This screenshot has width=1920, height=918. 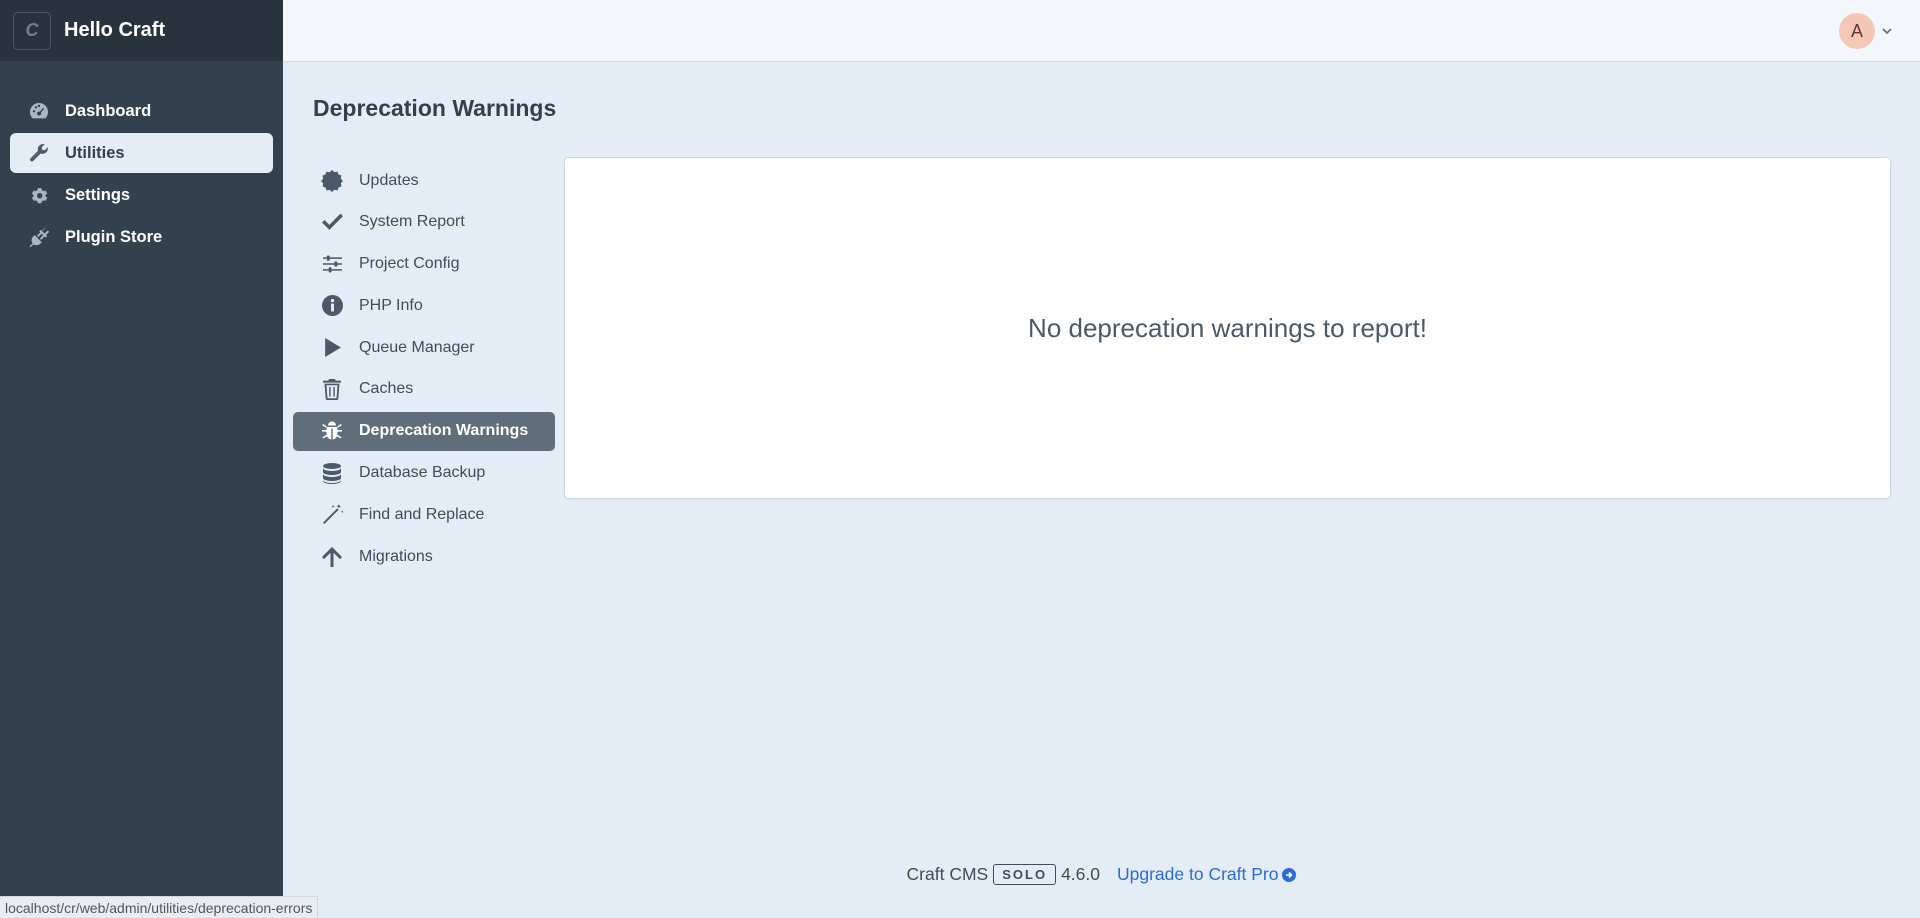 I want to click on site-name: Hello Craft, so click(x=114, y=30).